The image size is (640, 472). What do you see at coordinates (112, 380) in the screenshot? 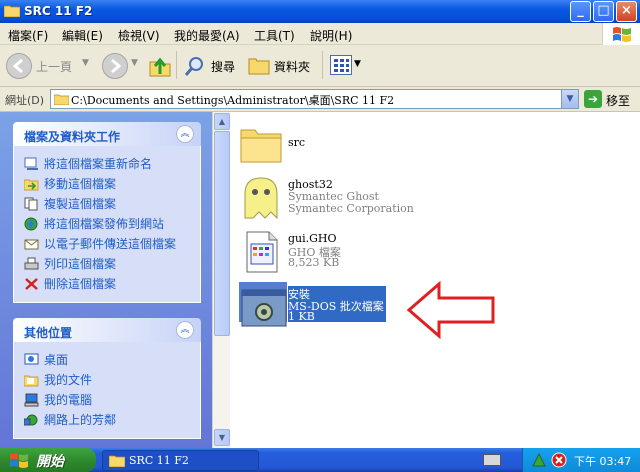
I see `place-my-documents: 我的文件` at bounding box center [112, 380].